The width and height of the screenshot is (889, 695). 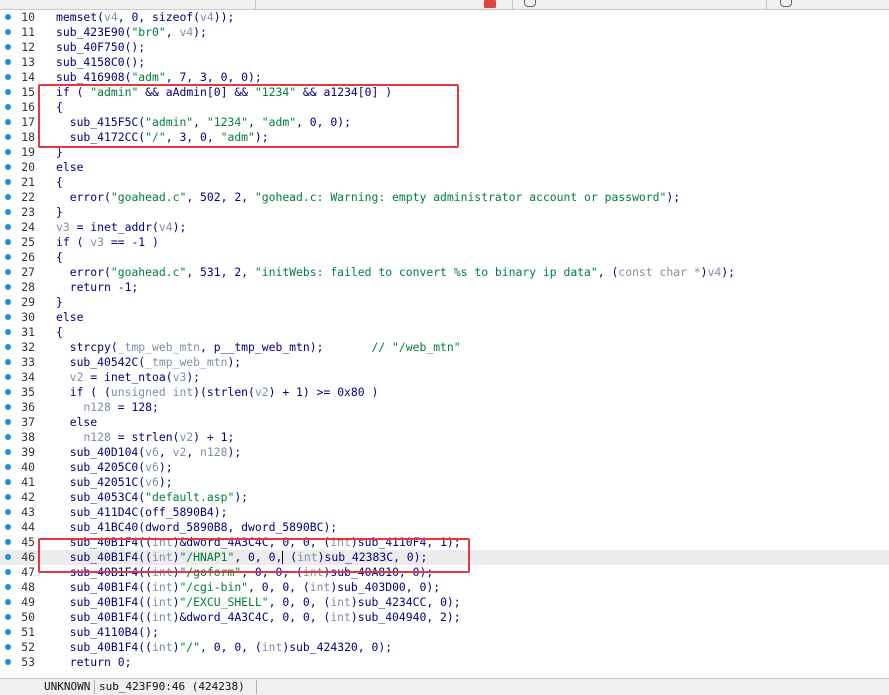 I want to click on code-text: sub_416908("adm", 7, 3, 0, 0);, so click(x=159, y=77).